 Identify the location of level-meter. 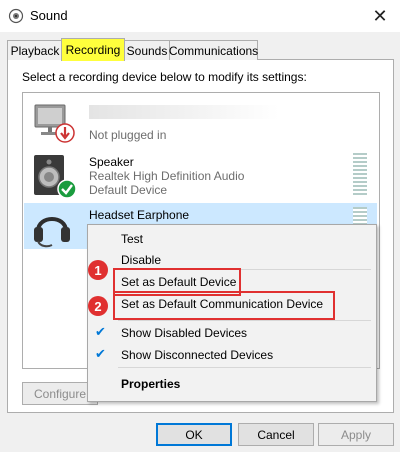
(360, 174).